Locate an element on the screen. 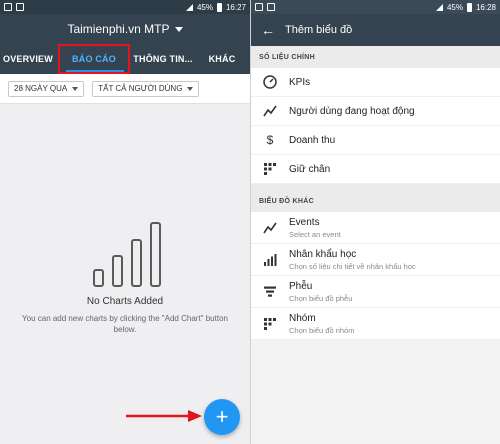  list-item-revenue: $ Doanh thu is located at coordinates (375, 140).